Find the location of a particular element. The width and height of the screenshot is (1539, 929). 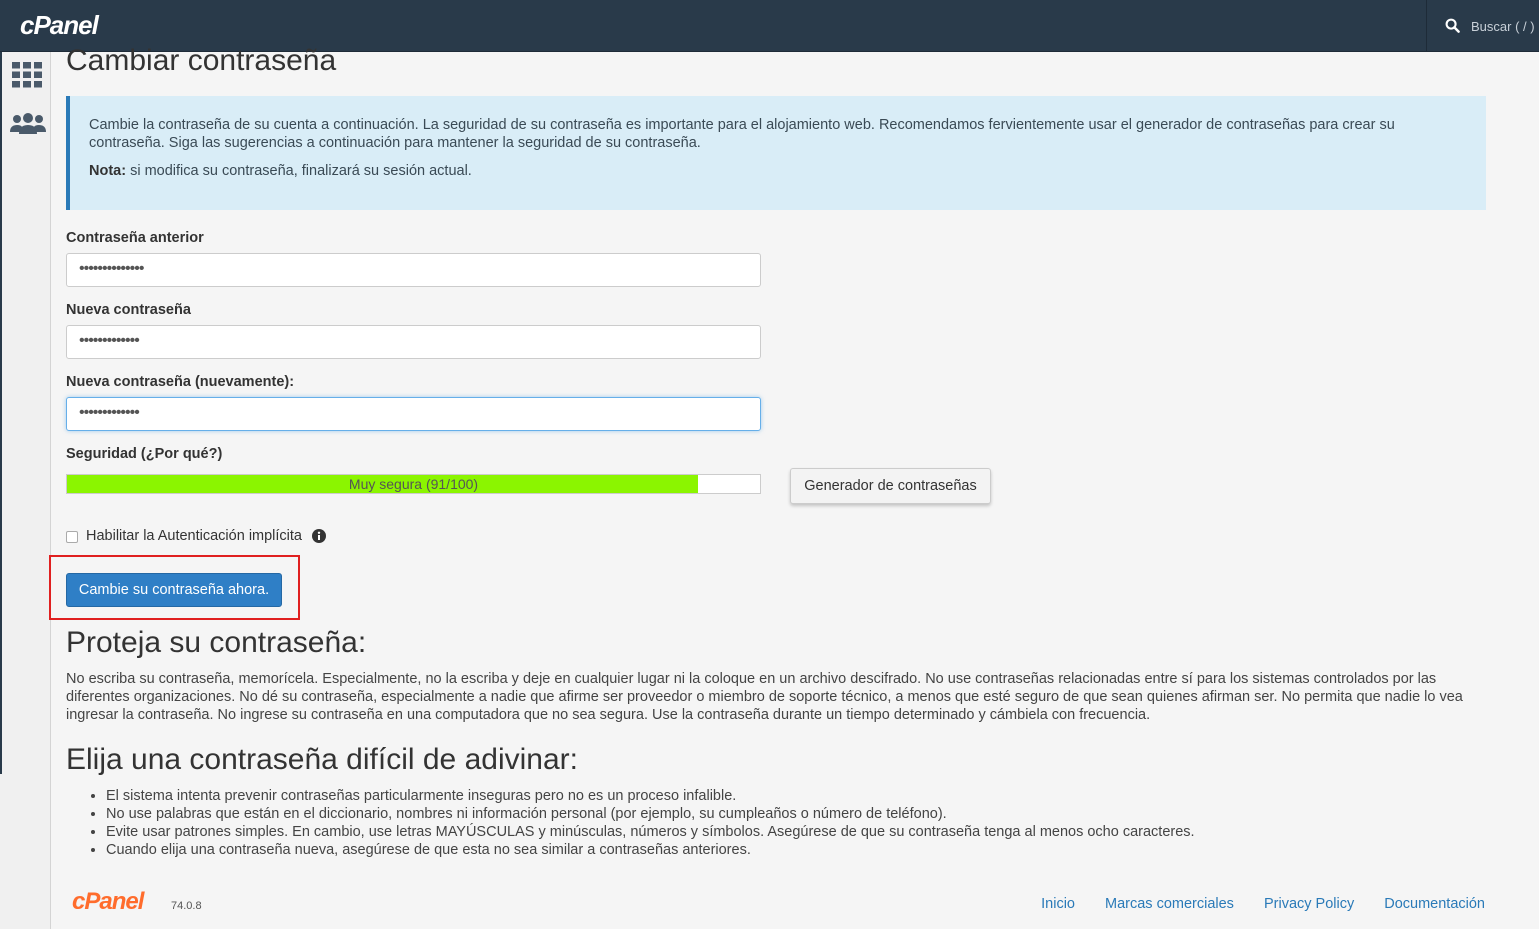

new-password-label: Nueva contraseña is located at coordinates (128, 310).